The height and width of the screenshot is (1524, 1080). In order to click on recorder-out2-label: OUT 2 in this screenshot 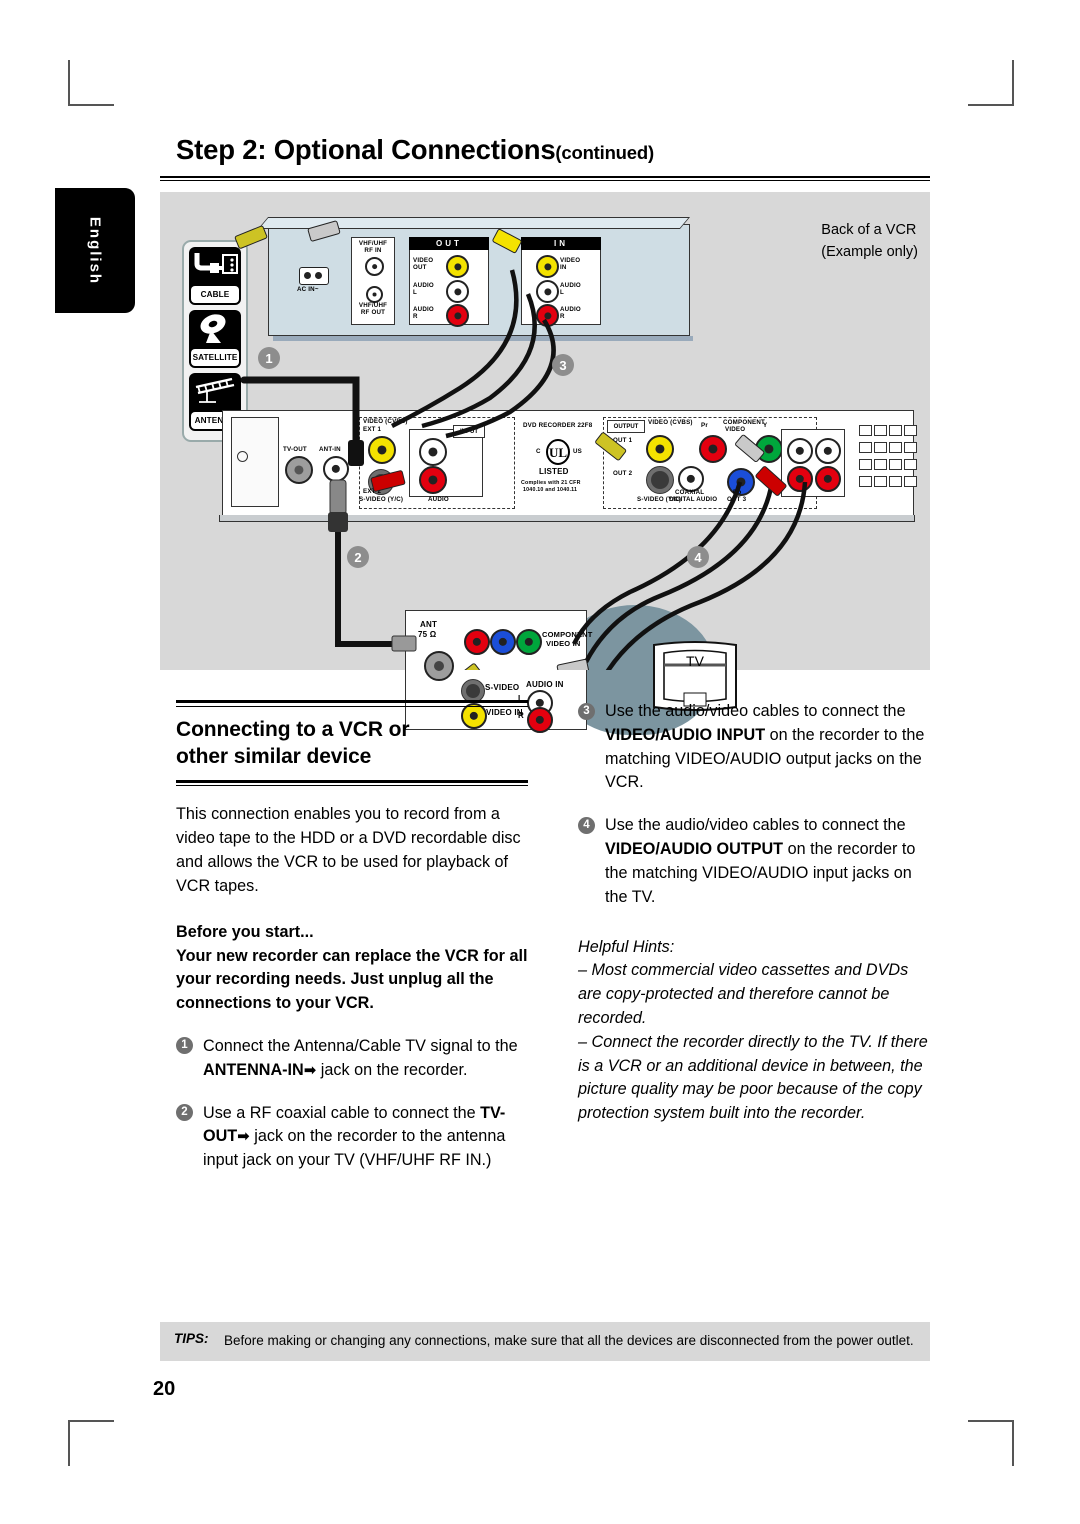, I will do `click(623, 473)`.